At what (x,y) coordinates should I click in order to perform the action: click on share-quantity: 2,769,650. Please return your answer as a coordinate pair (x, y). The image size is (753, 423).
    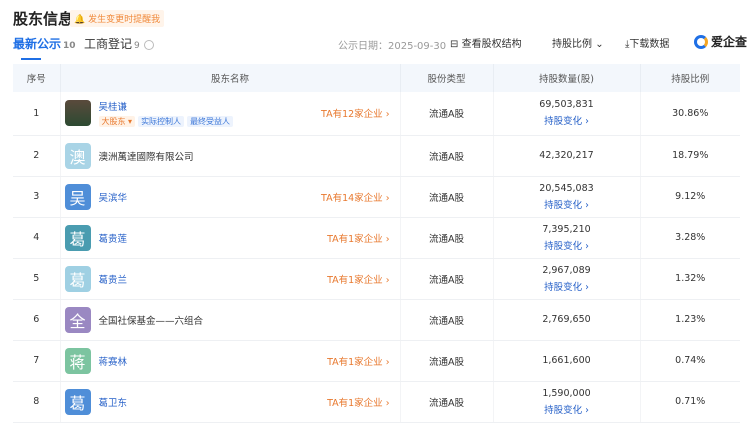
    Looking at the image, I should click on (566, 319).